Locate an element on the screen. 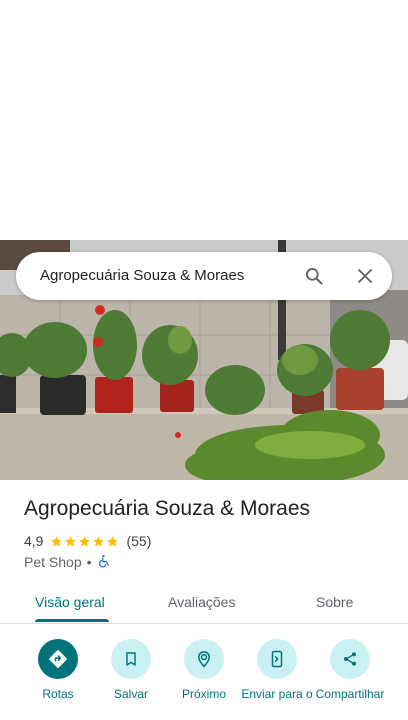 The image size is (408, 720). nearby-label: Próximo is located at coordinates (203, 694).